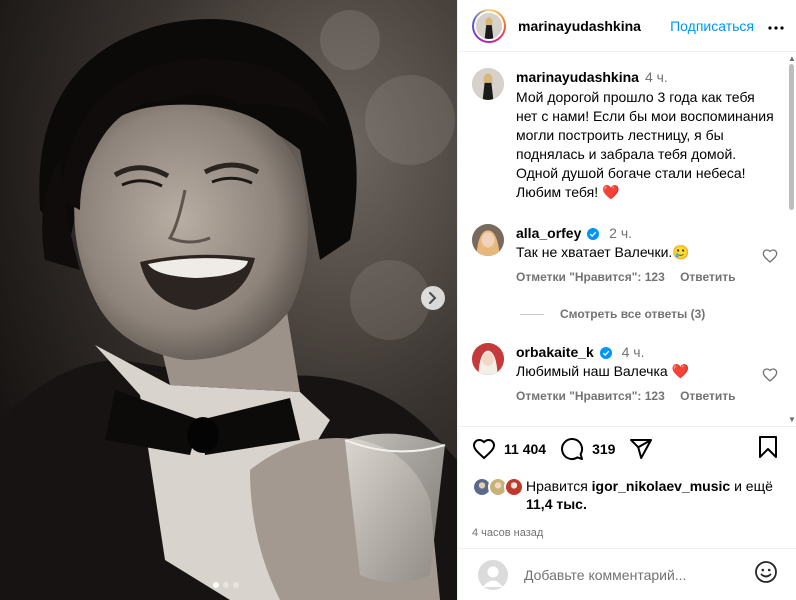  I want to click on emoji-button, so click(766, 574).